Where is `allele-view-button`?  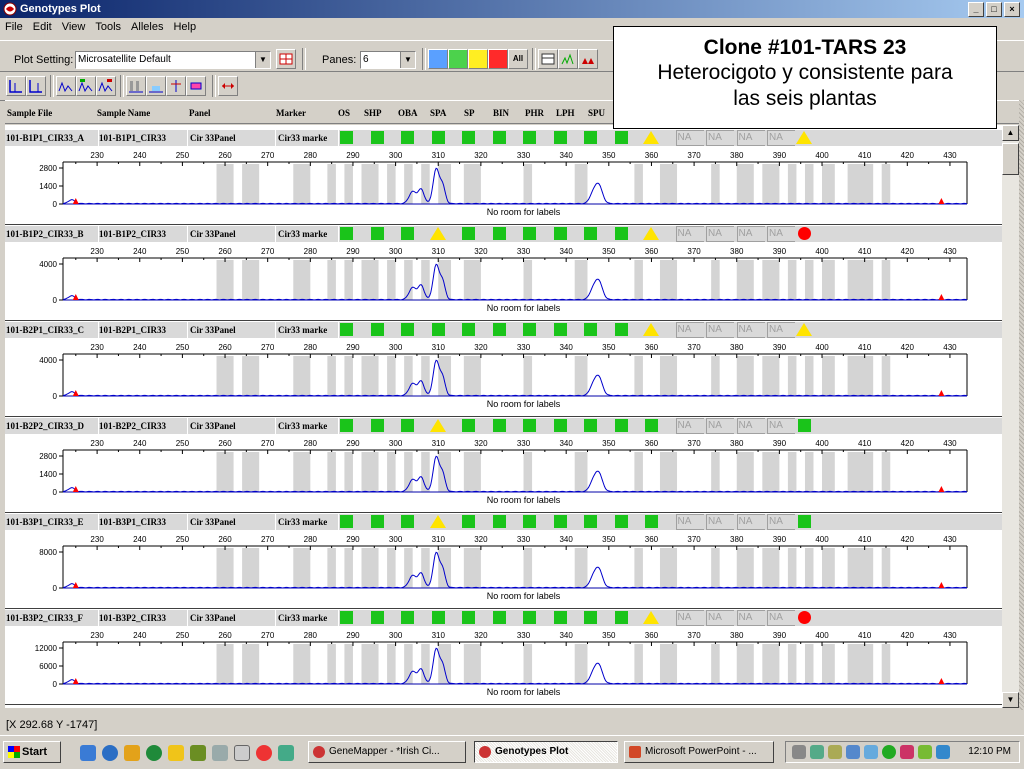
allele-view-button is located at coordinates (588, 59).